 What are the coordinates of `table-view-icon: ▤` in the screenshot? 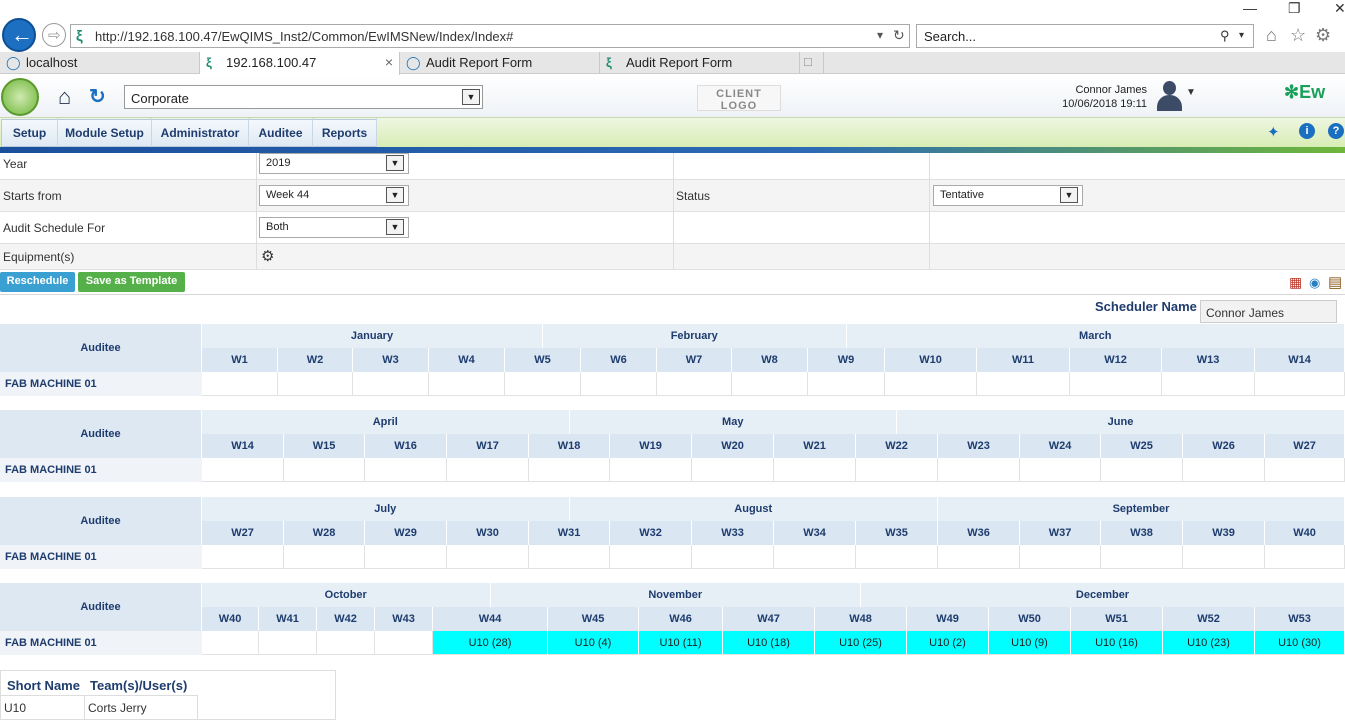 It's located at (1335, 282).